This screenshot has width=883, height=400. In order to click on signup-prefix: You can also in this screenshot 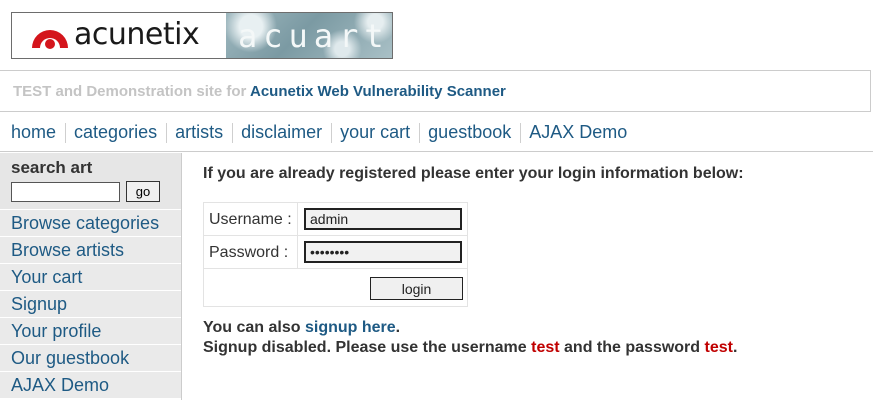, I will do `click(252, 327)`.